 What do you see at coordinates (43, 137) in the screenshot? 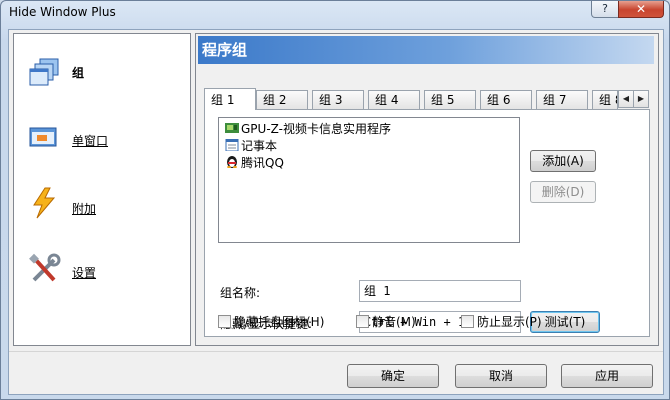
I see `single-window-icon` at bounding box center [43, 137].